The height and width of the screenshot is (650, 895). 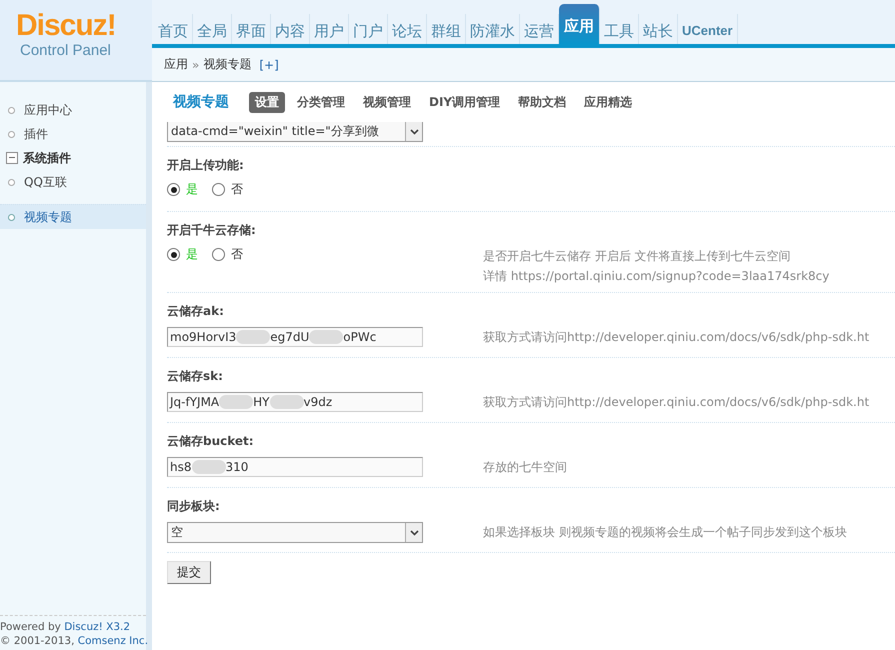 I want to click on breadcrumb-item: 应用, so click(x=176, y=65).